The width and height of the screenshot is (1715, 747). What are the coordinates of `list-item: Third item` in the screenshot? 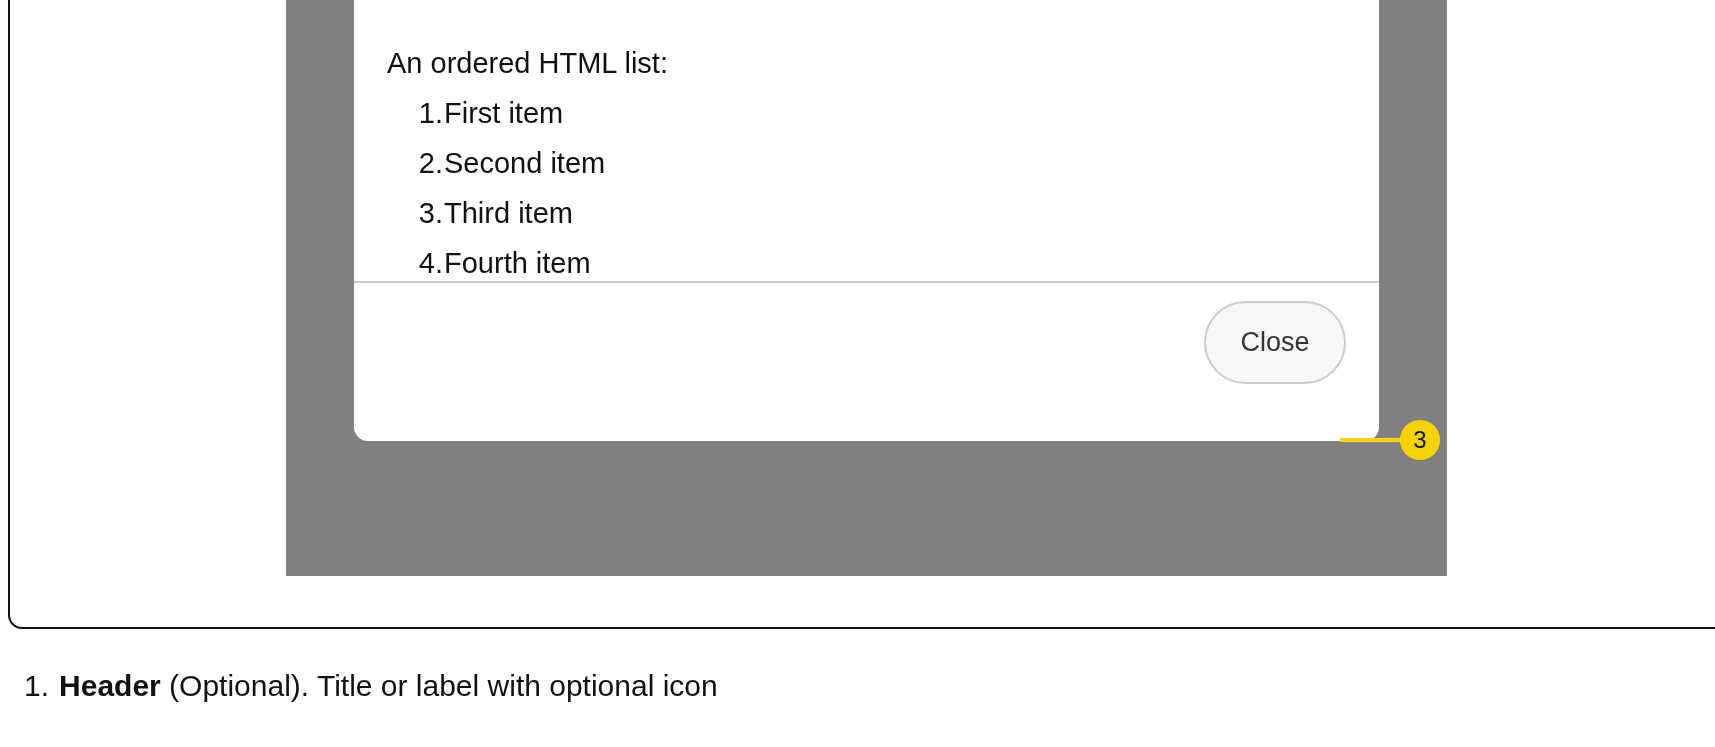 It's located at (508, 213).